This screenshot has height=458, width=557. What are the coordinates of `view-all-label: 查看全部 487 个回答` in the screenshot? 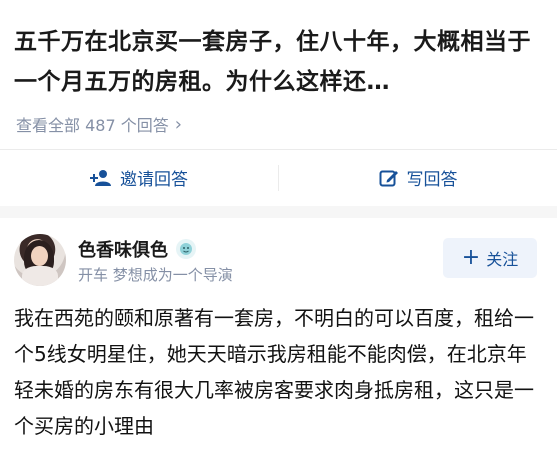 It's located at (92, 125).